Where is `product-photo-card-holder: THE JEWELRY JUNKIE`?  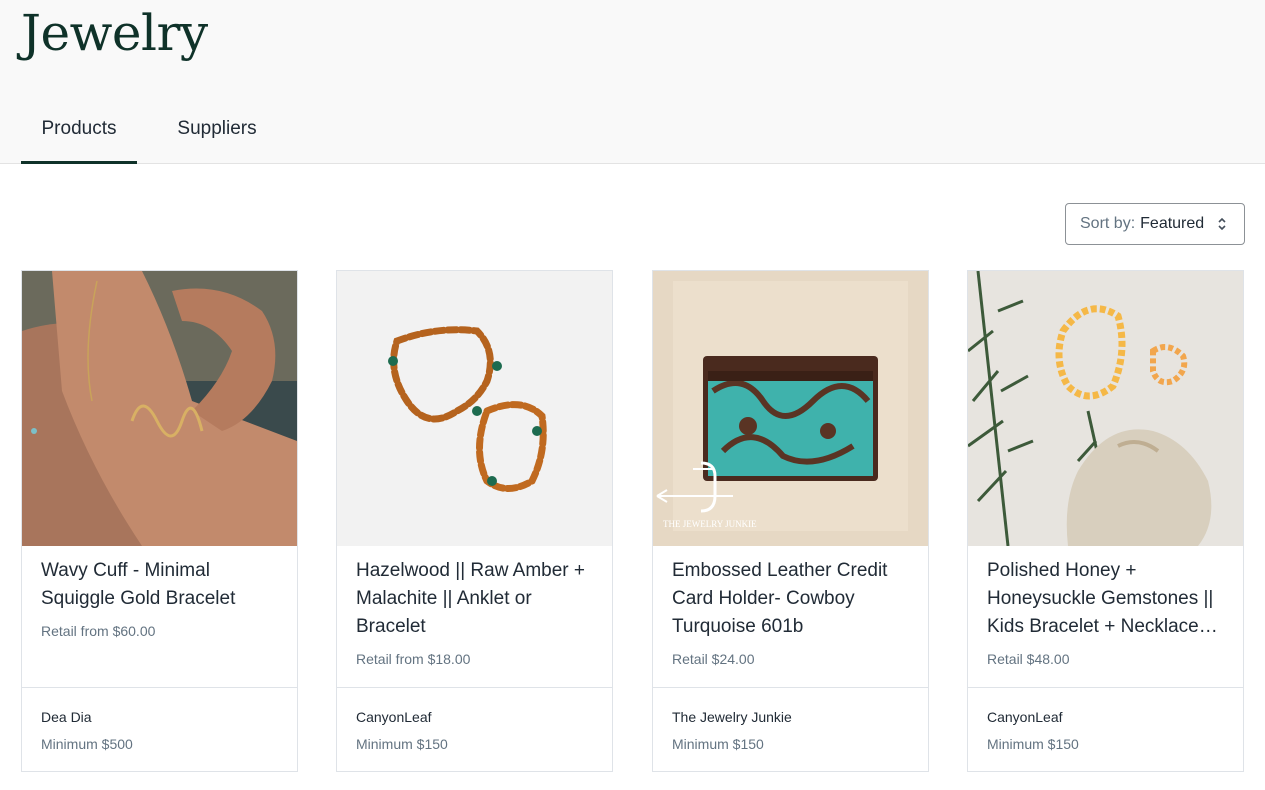
product-photo-card-holder: THE JEWELRY JUNKIE is located at coordinates (790, 408).